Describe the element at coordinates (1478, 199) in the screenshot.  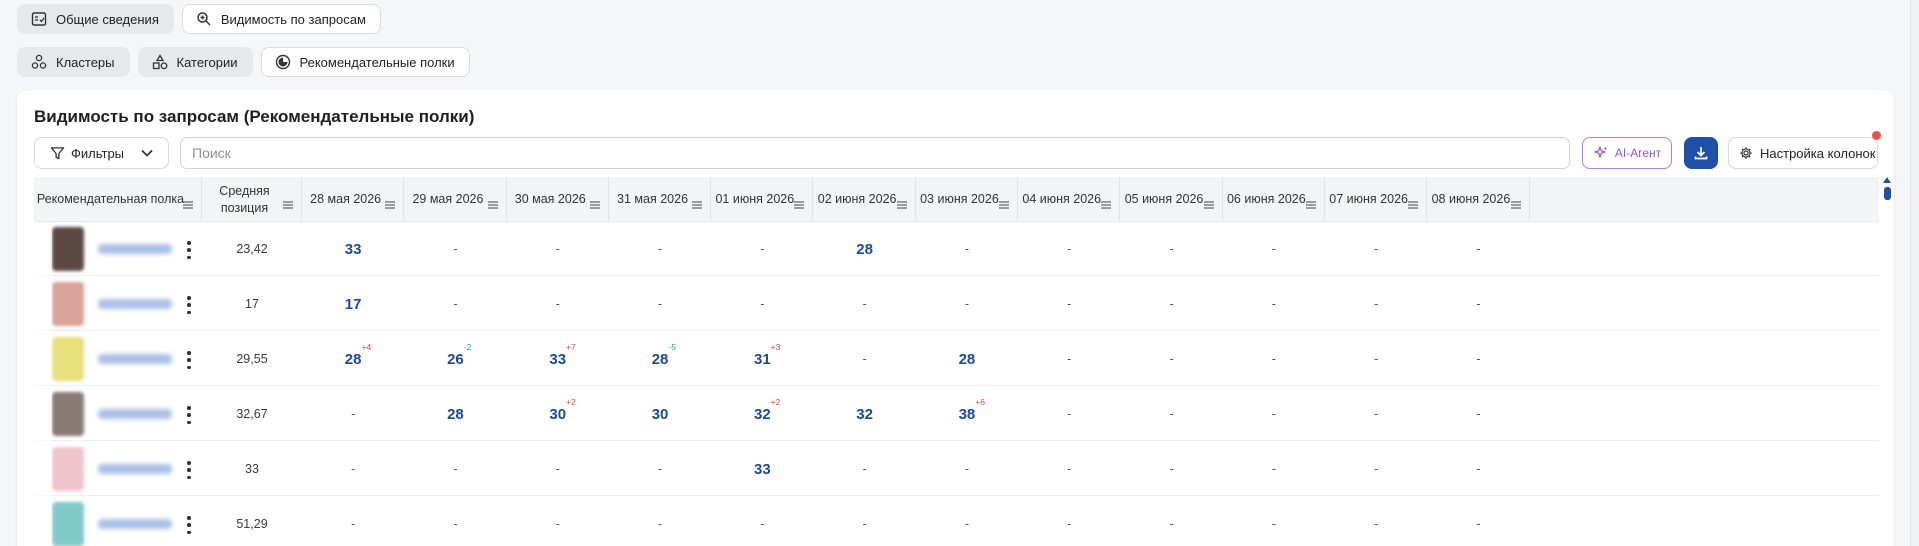
I see `header-date: 08 июня 2026` at that location.